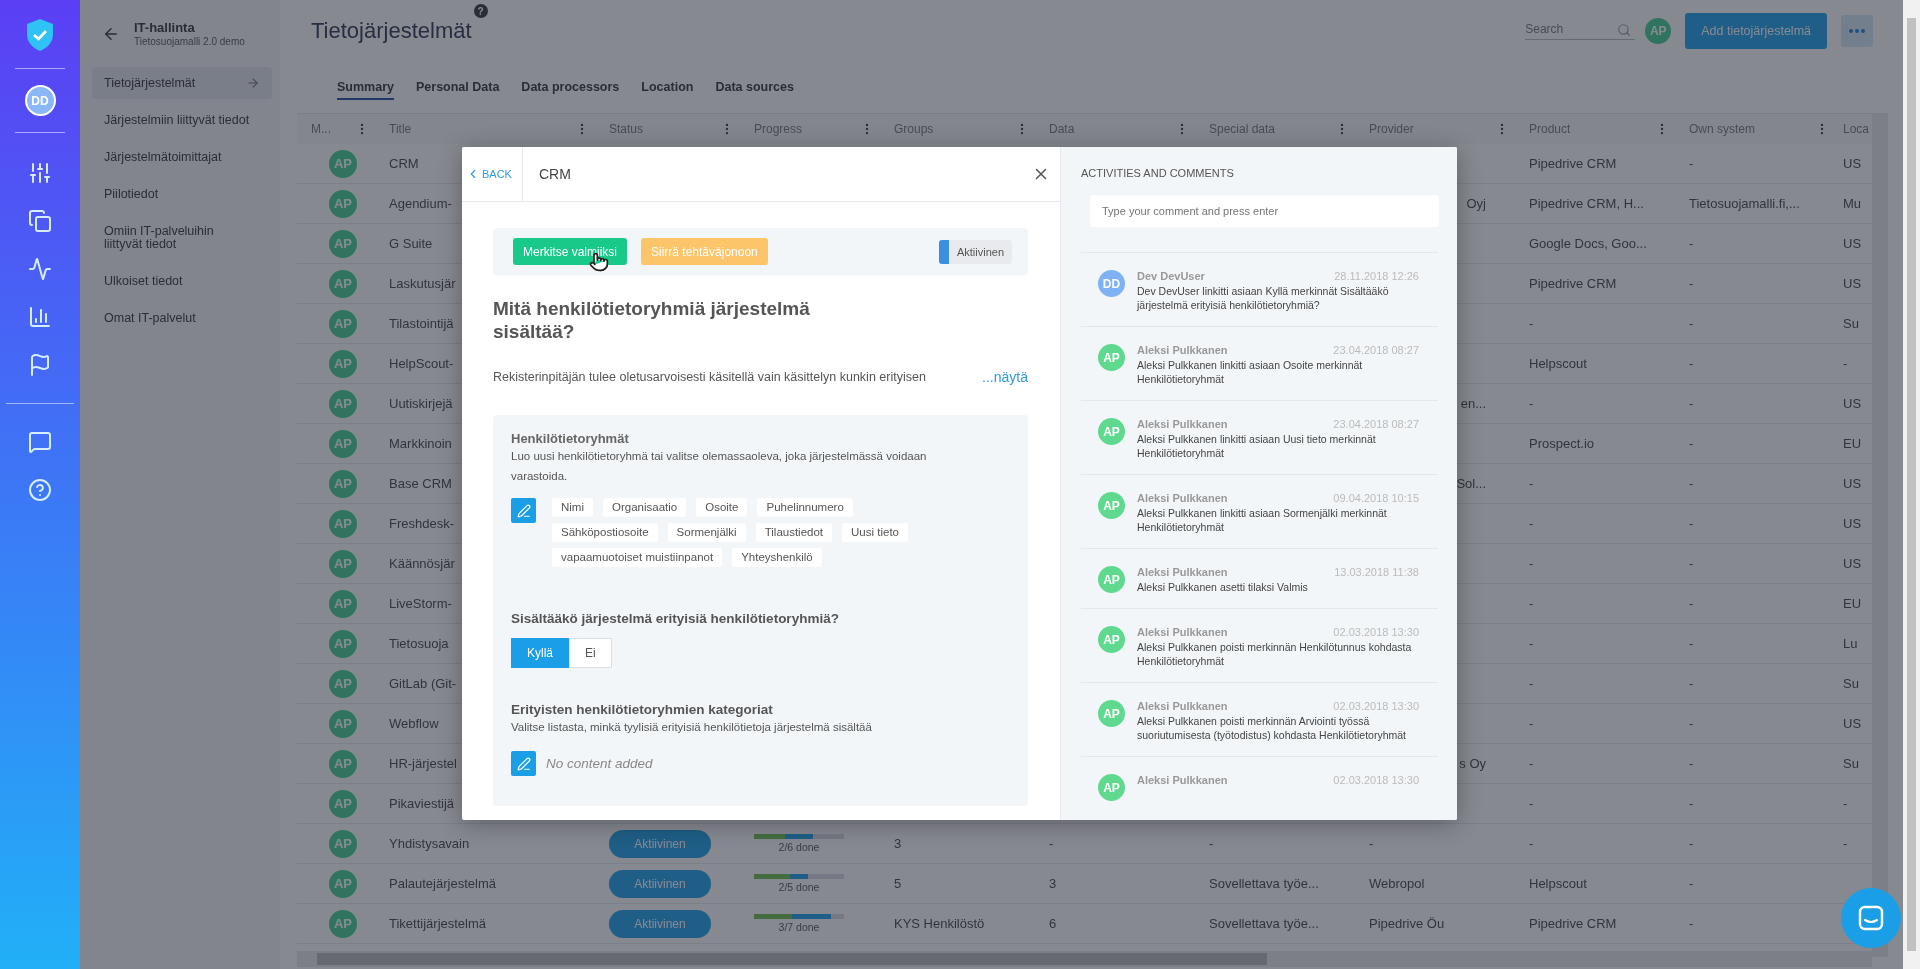 This screenshot has height=969, width=1920. I want to click on table-cell: 3, so click(1053, 883).